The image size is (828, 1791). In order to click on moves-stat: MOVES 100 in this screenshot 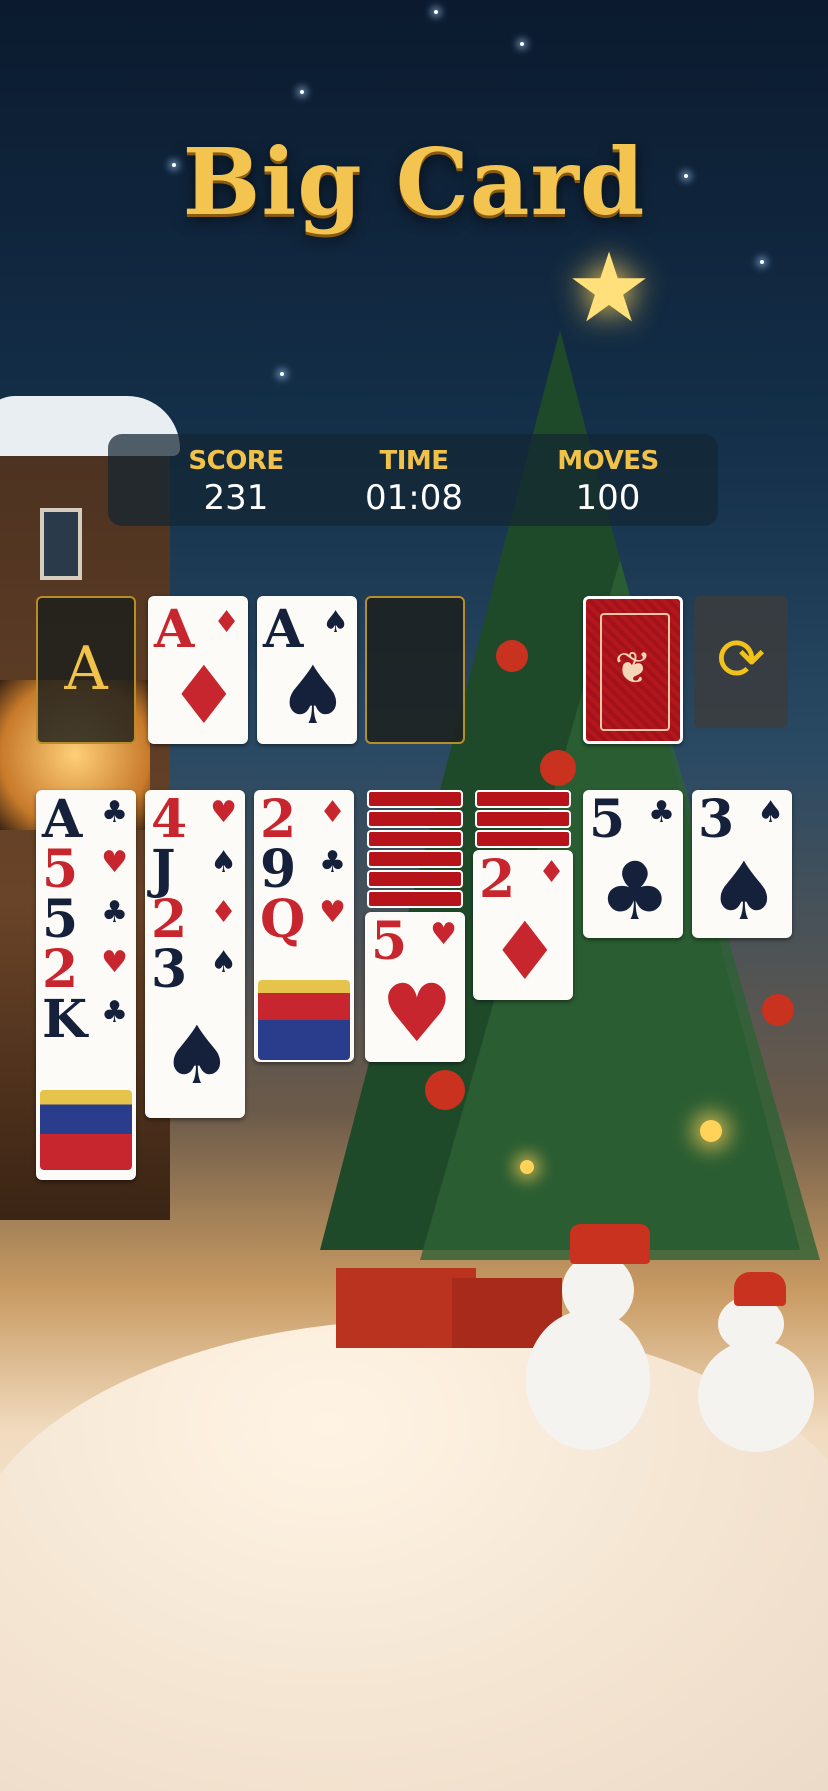, I will do `click(608, 482)`.